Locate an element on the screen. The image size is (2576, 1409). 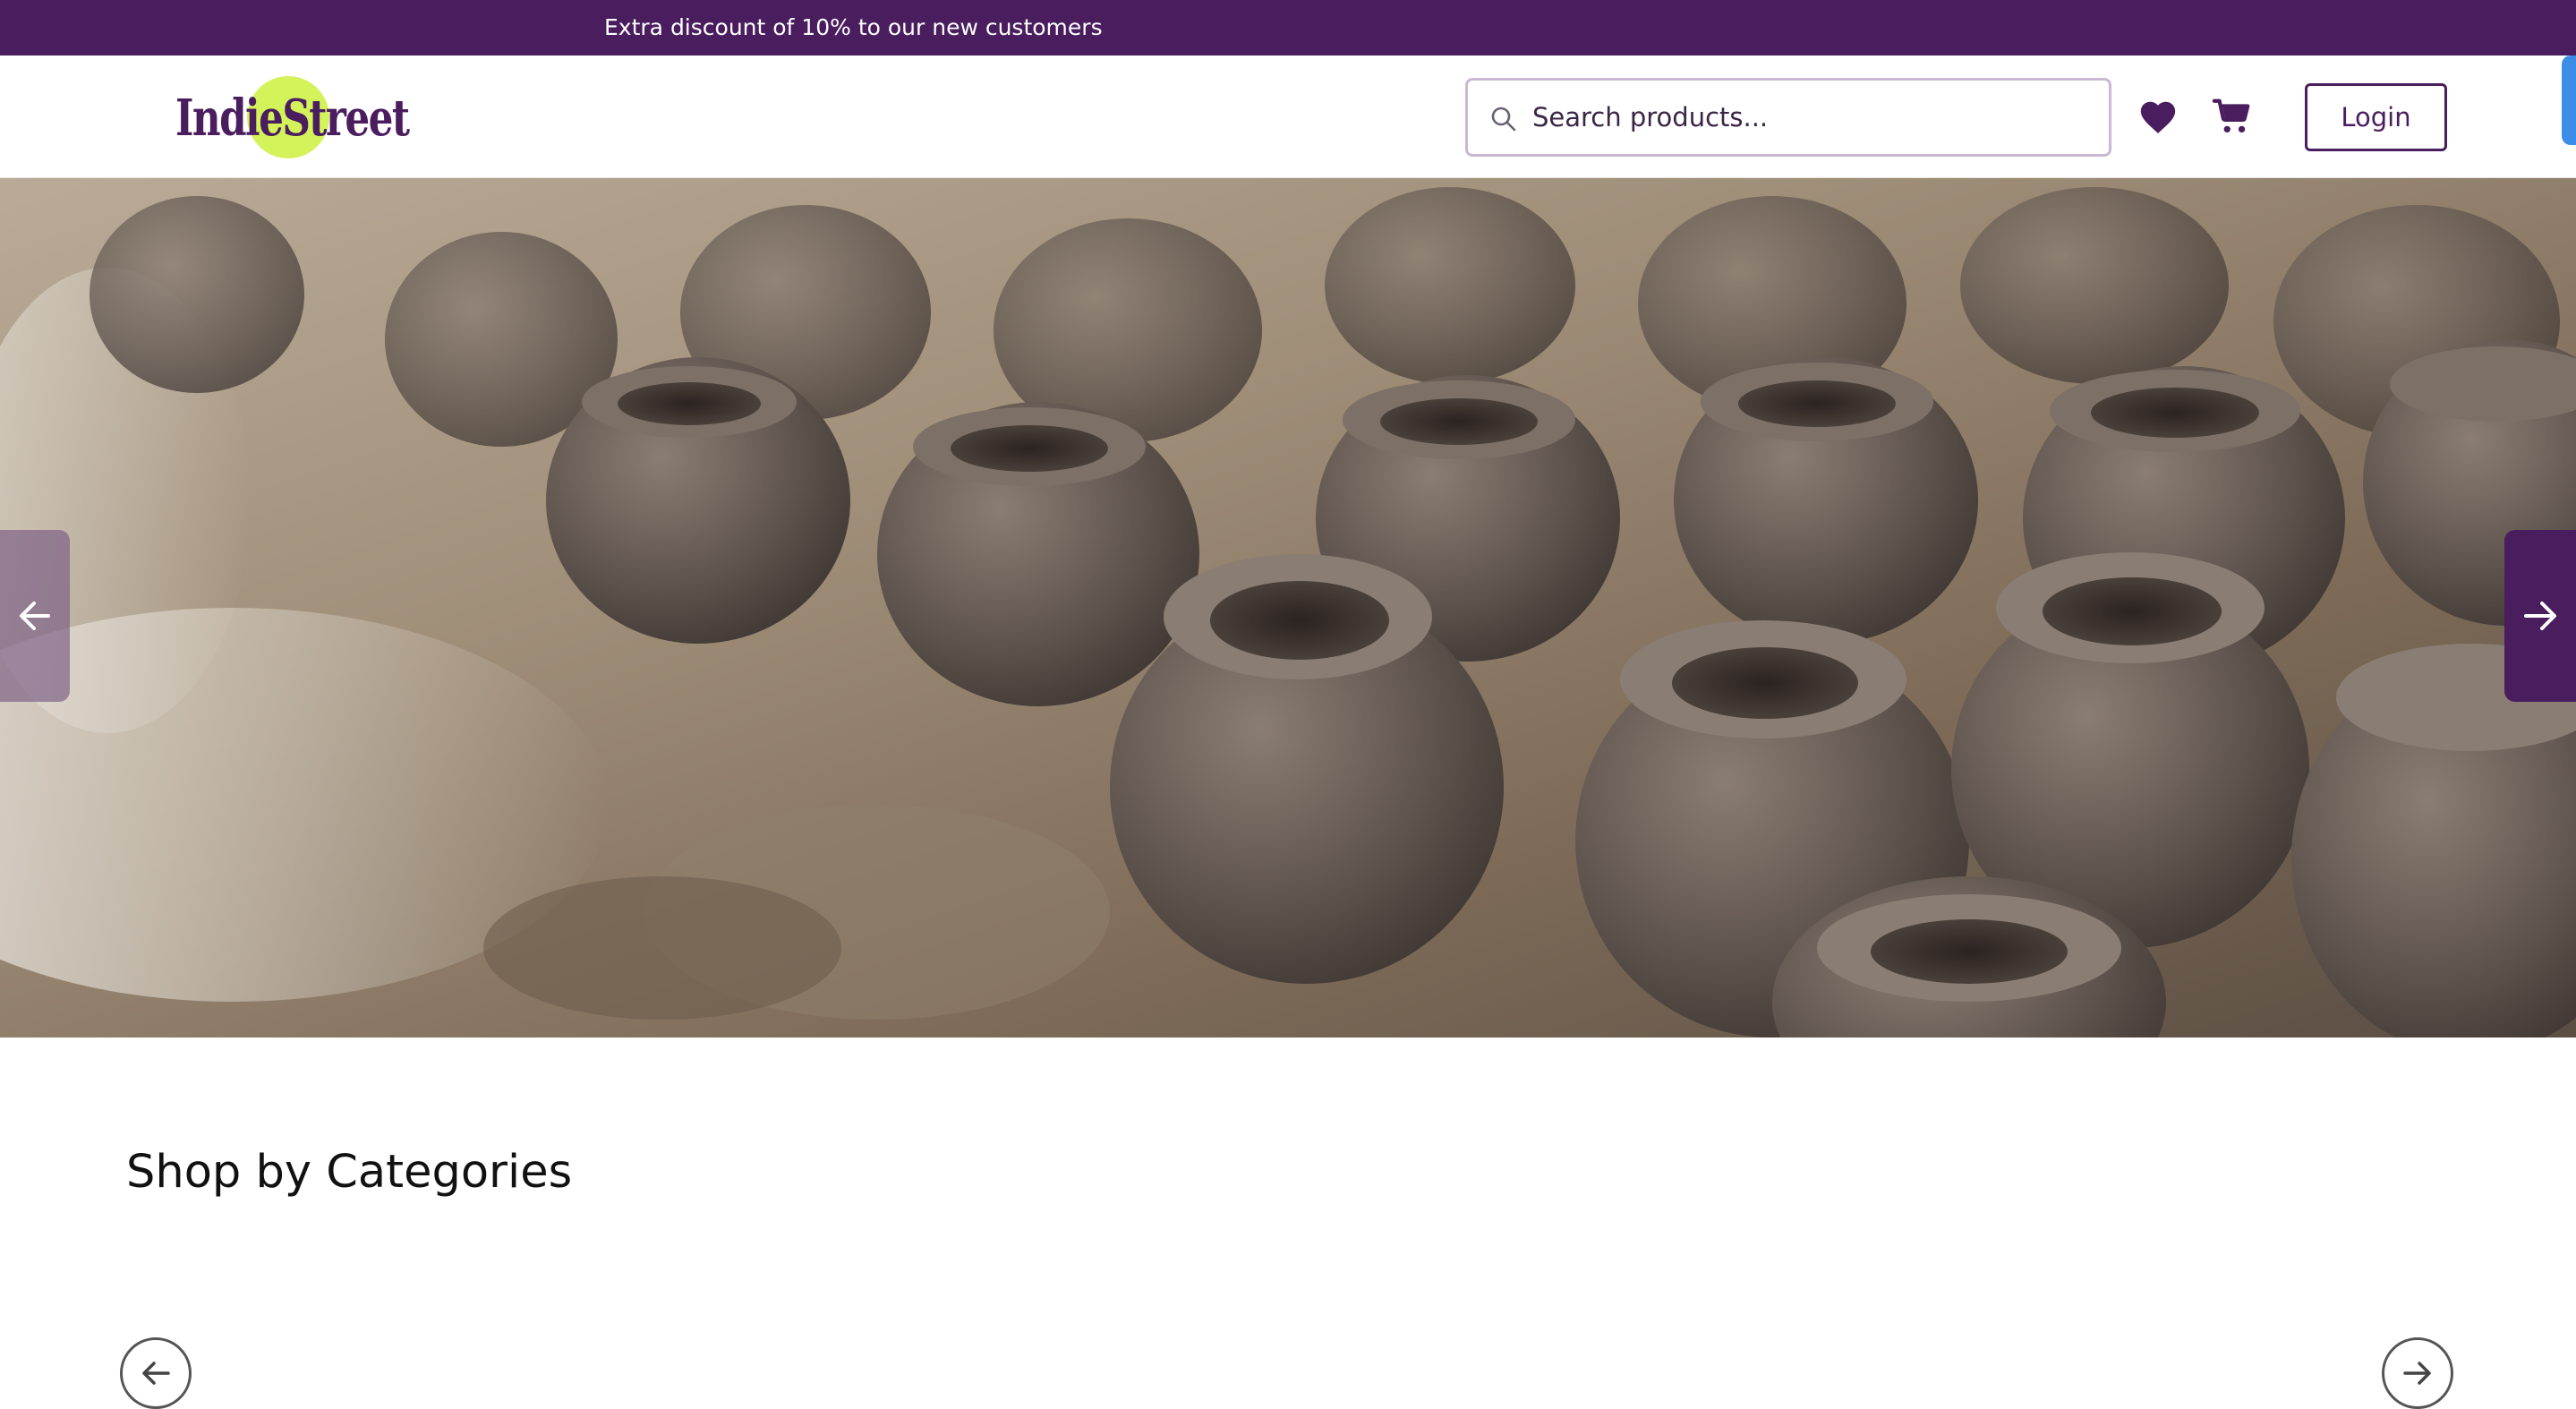
logo: IndieStreet is located at coordinates (292, 118).